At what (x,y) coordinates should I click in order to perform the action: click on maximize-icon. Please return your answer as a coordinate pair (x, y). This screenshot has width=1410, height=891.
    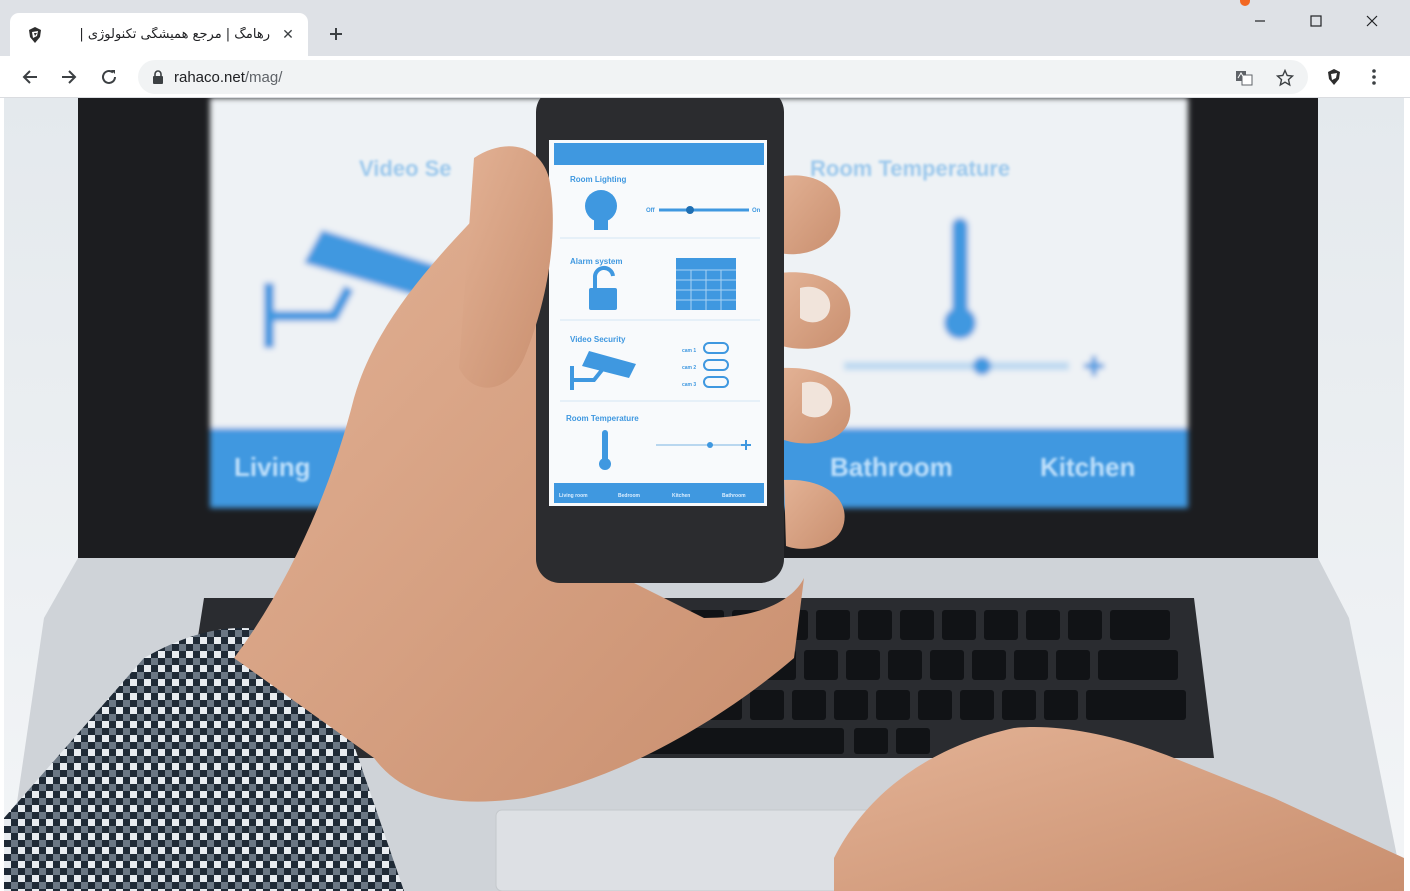
    Looking at the image, I should click on (1316, 21).